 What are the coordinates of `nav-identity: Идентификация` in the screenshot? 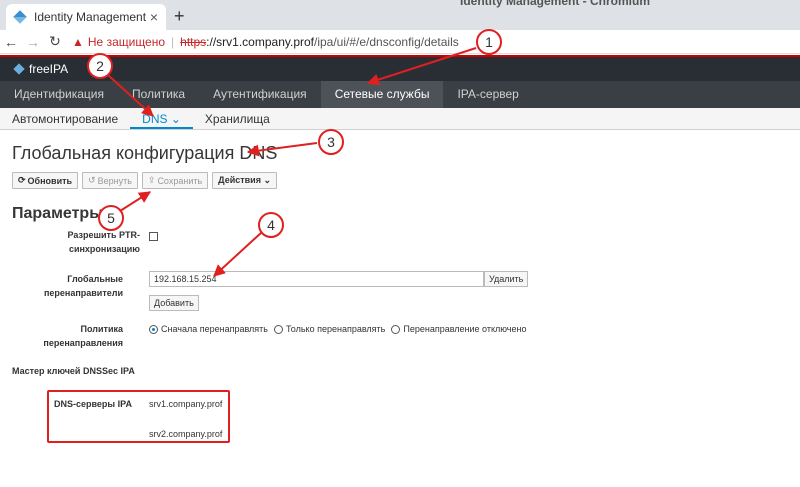 It's located at (59, 94).